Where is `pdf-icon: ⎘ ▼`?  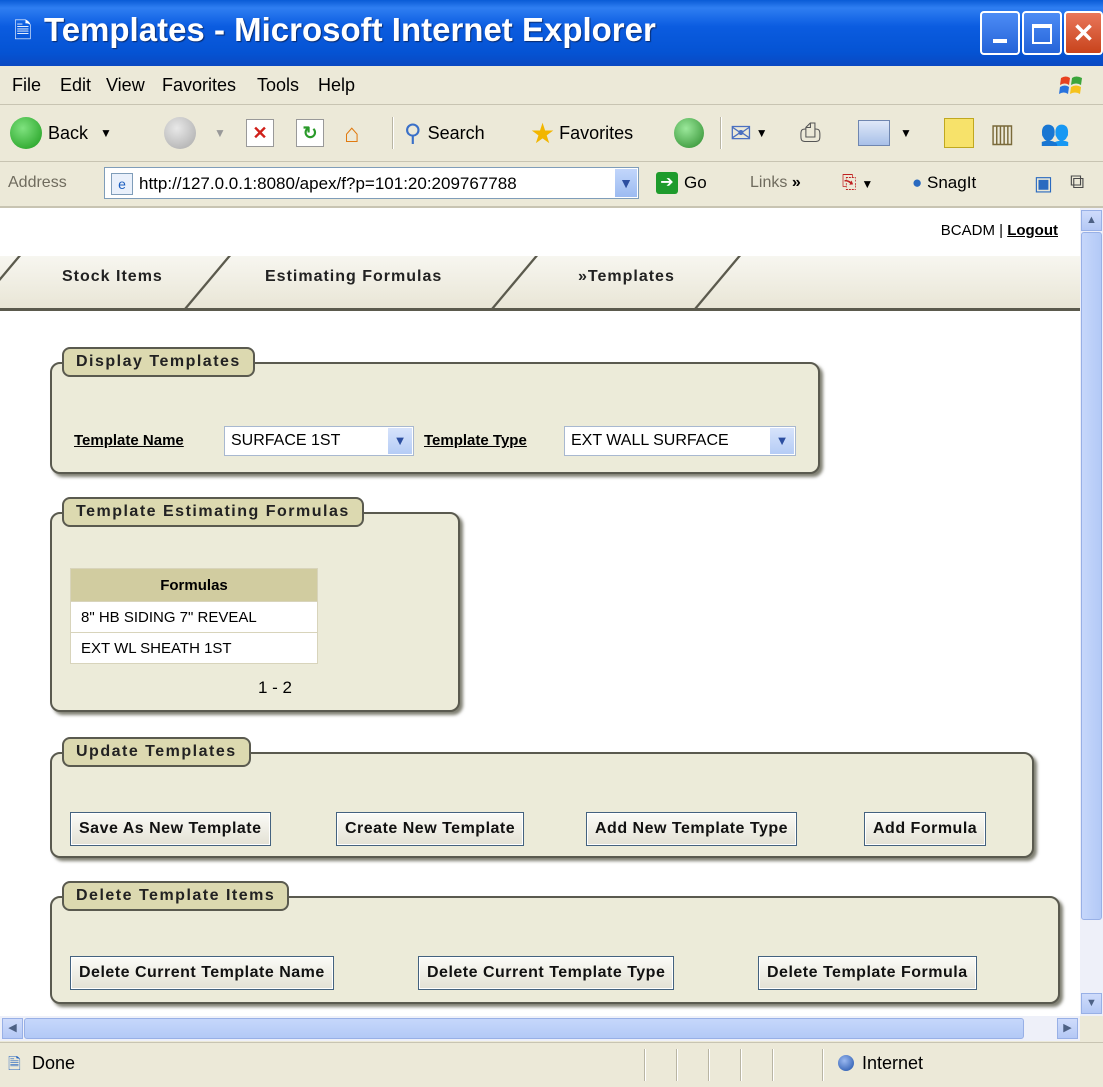 pdf-icon: ⎘ ▼ is located at coordinates (857, 182).